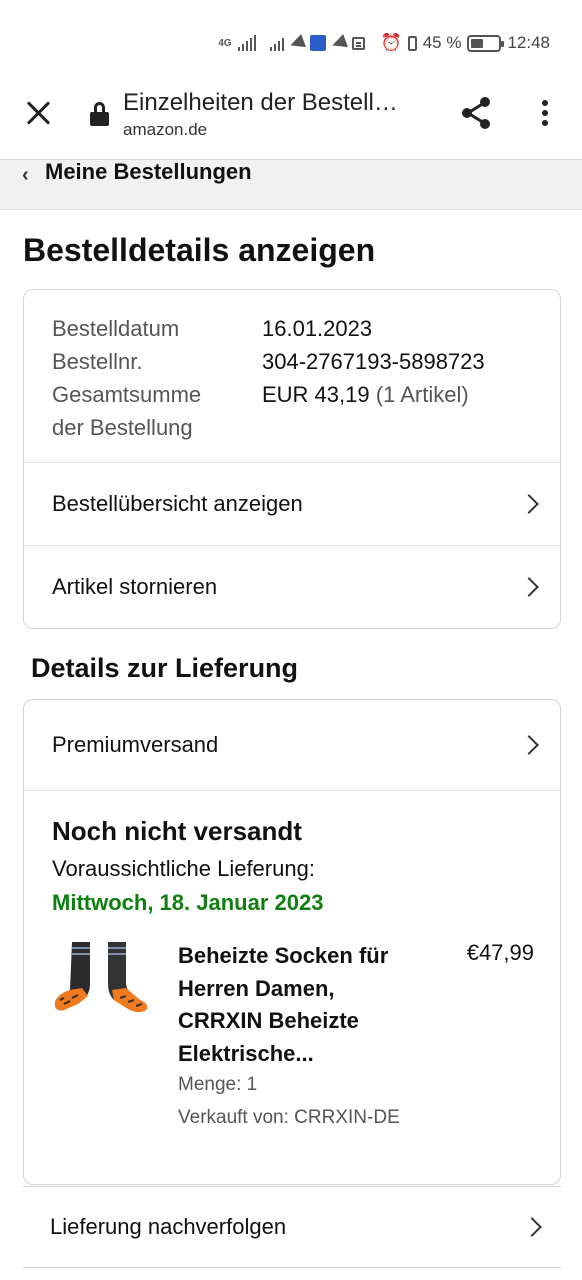 The width and height of the screenshot is (582, 1280). Describe the element at coordinates (188, 902) in the screenshot. I see `expected-delivery-date: Mittwoch, 18. Januar 2023` at that location.